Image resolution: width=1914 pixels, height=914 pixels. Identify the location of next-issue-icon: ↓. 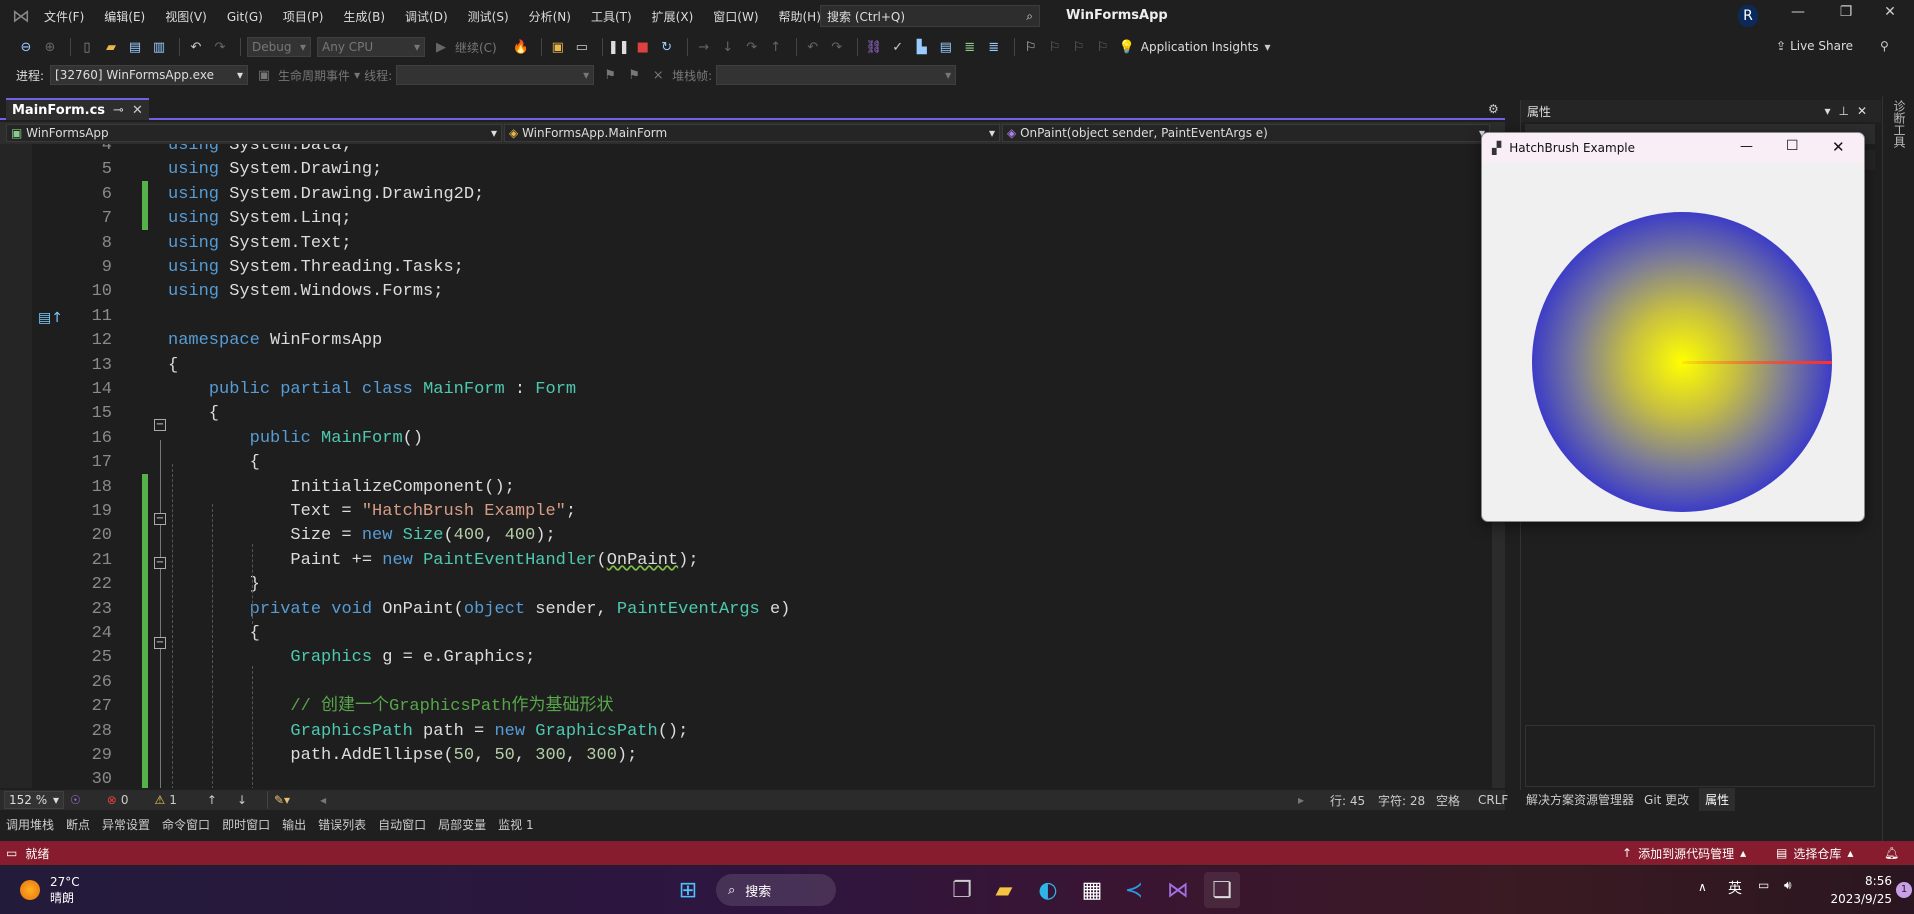
(242, 800).